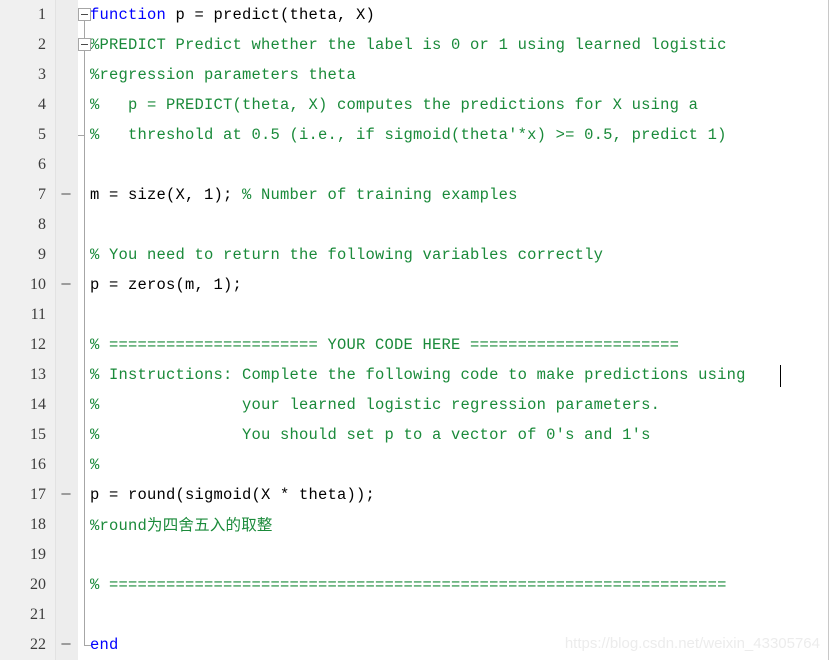 Image resolution: width=840 pixels, height=660 pixels. Describe the element at coordinates (420, 555) in the screenshot. I see `code-line-row: 19` at that location.